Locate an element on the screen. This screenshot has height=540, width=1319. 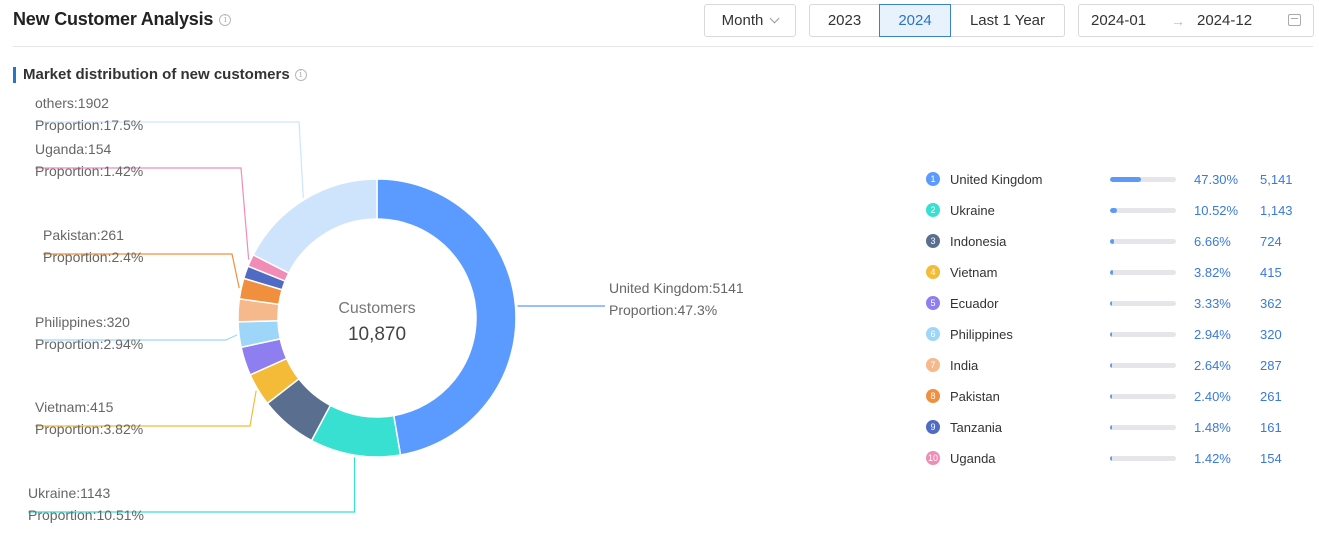
callout-label: Vietnam:415 is located at coordinates (74, 407).